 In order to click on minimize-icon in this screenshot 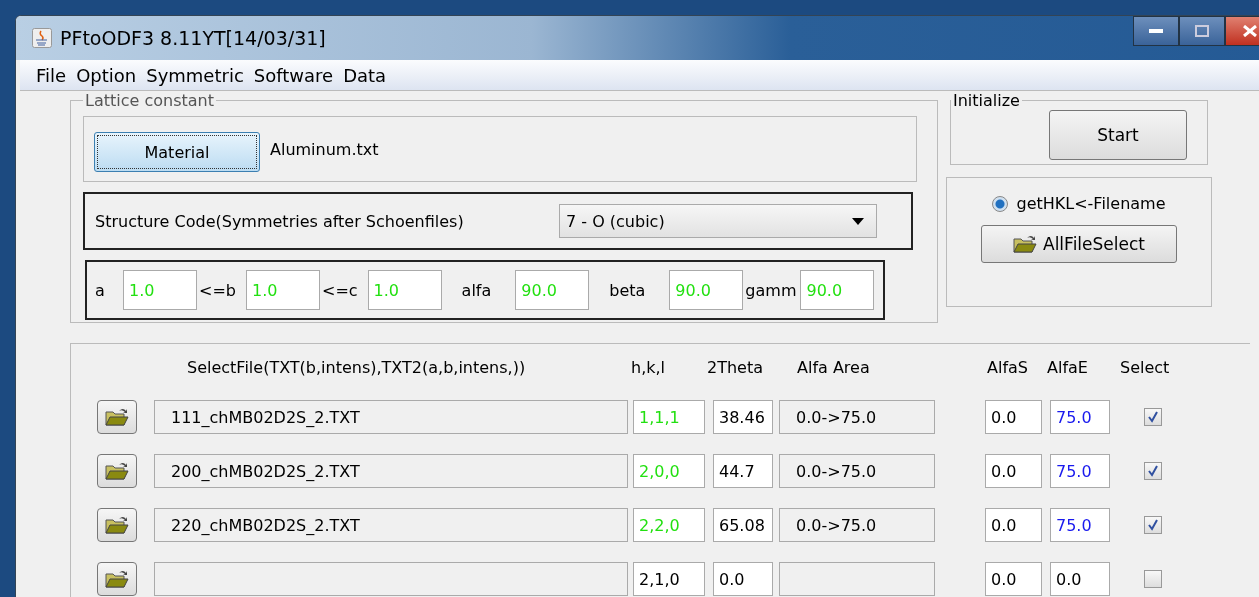, I will do `click(1156, 31)`.